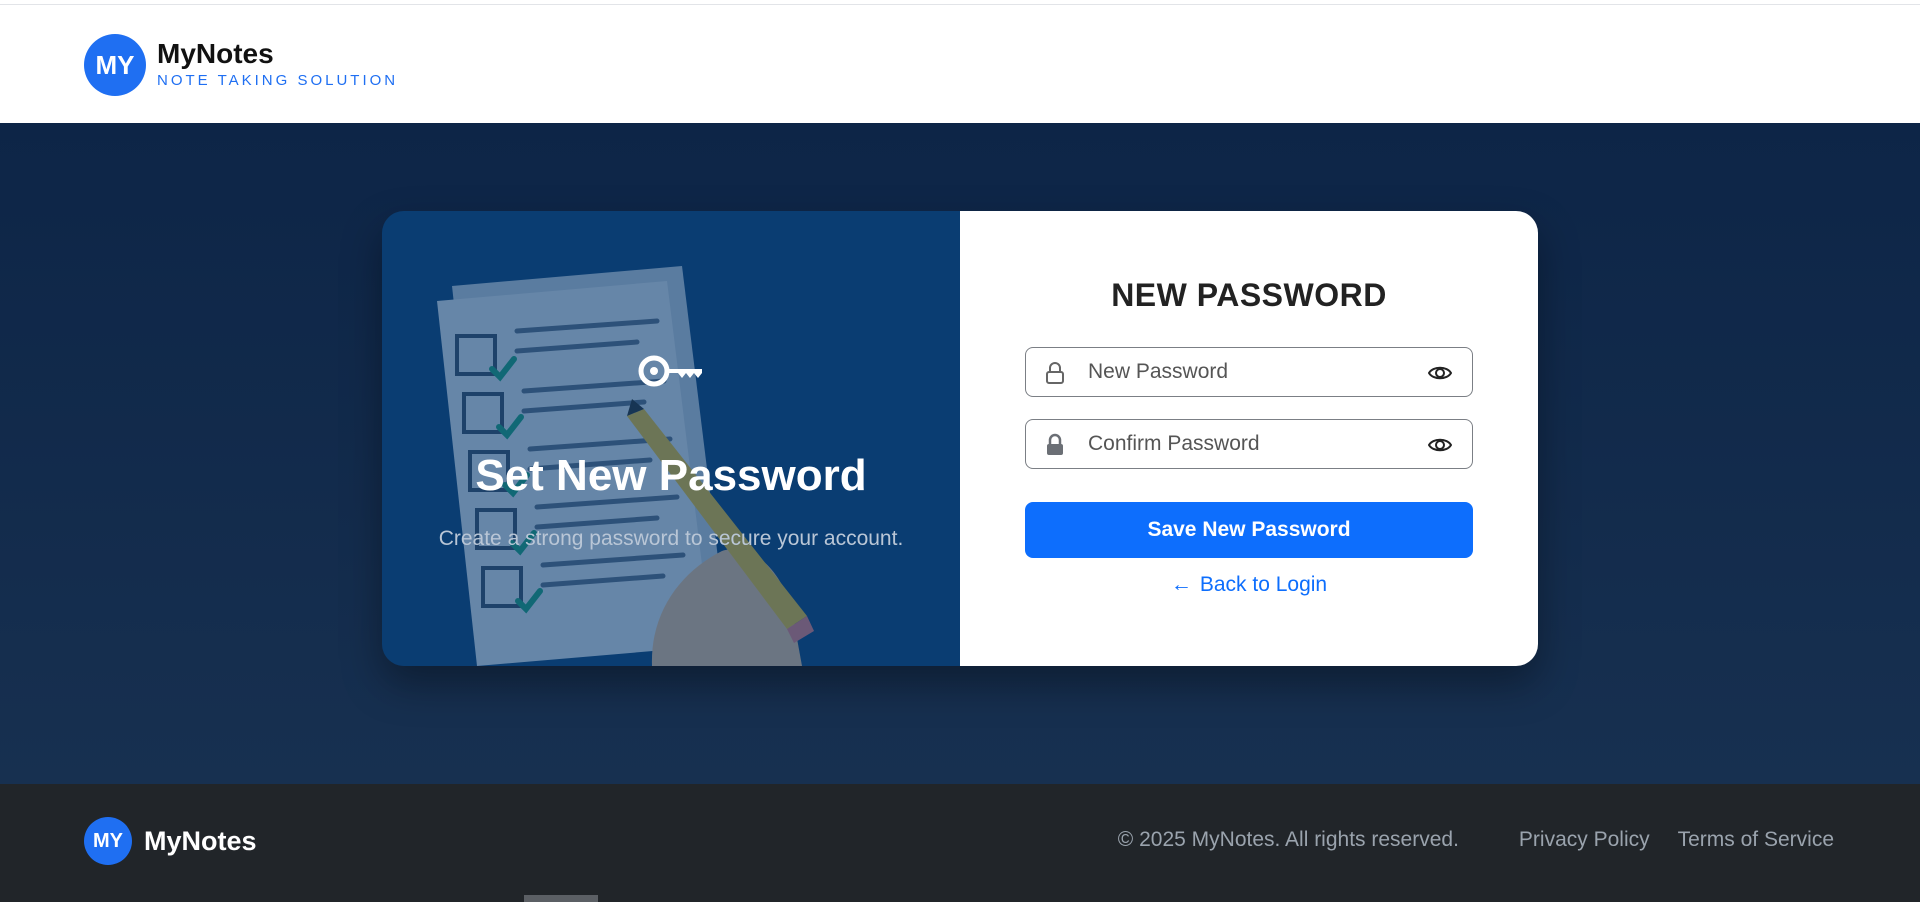 This screenshot has height=902, width=1920. What do you see at coordinates (1249, 295) in the screenshot?
I see `form-title: NEW PASSWORD` at bounding box center [1249, 295].